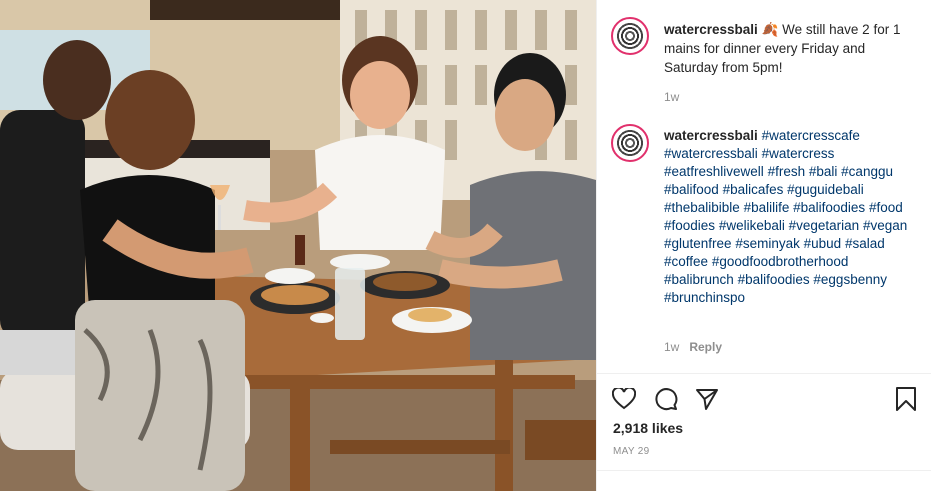  What do you see at coordinates (631, 451) in the screenshot?
I see `post-date: MAY 29` at bounding box center [631, 451].